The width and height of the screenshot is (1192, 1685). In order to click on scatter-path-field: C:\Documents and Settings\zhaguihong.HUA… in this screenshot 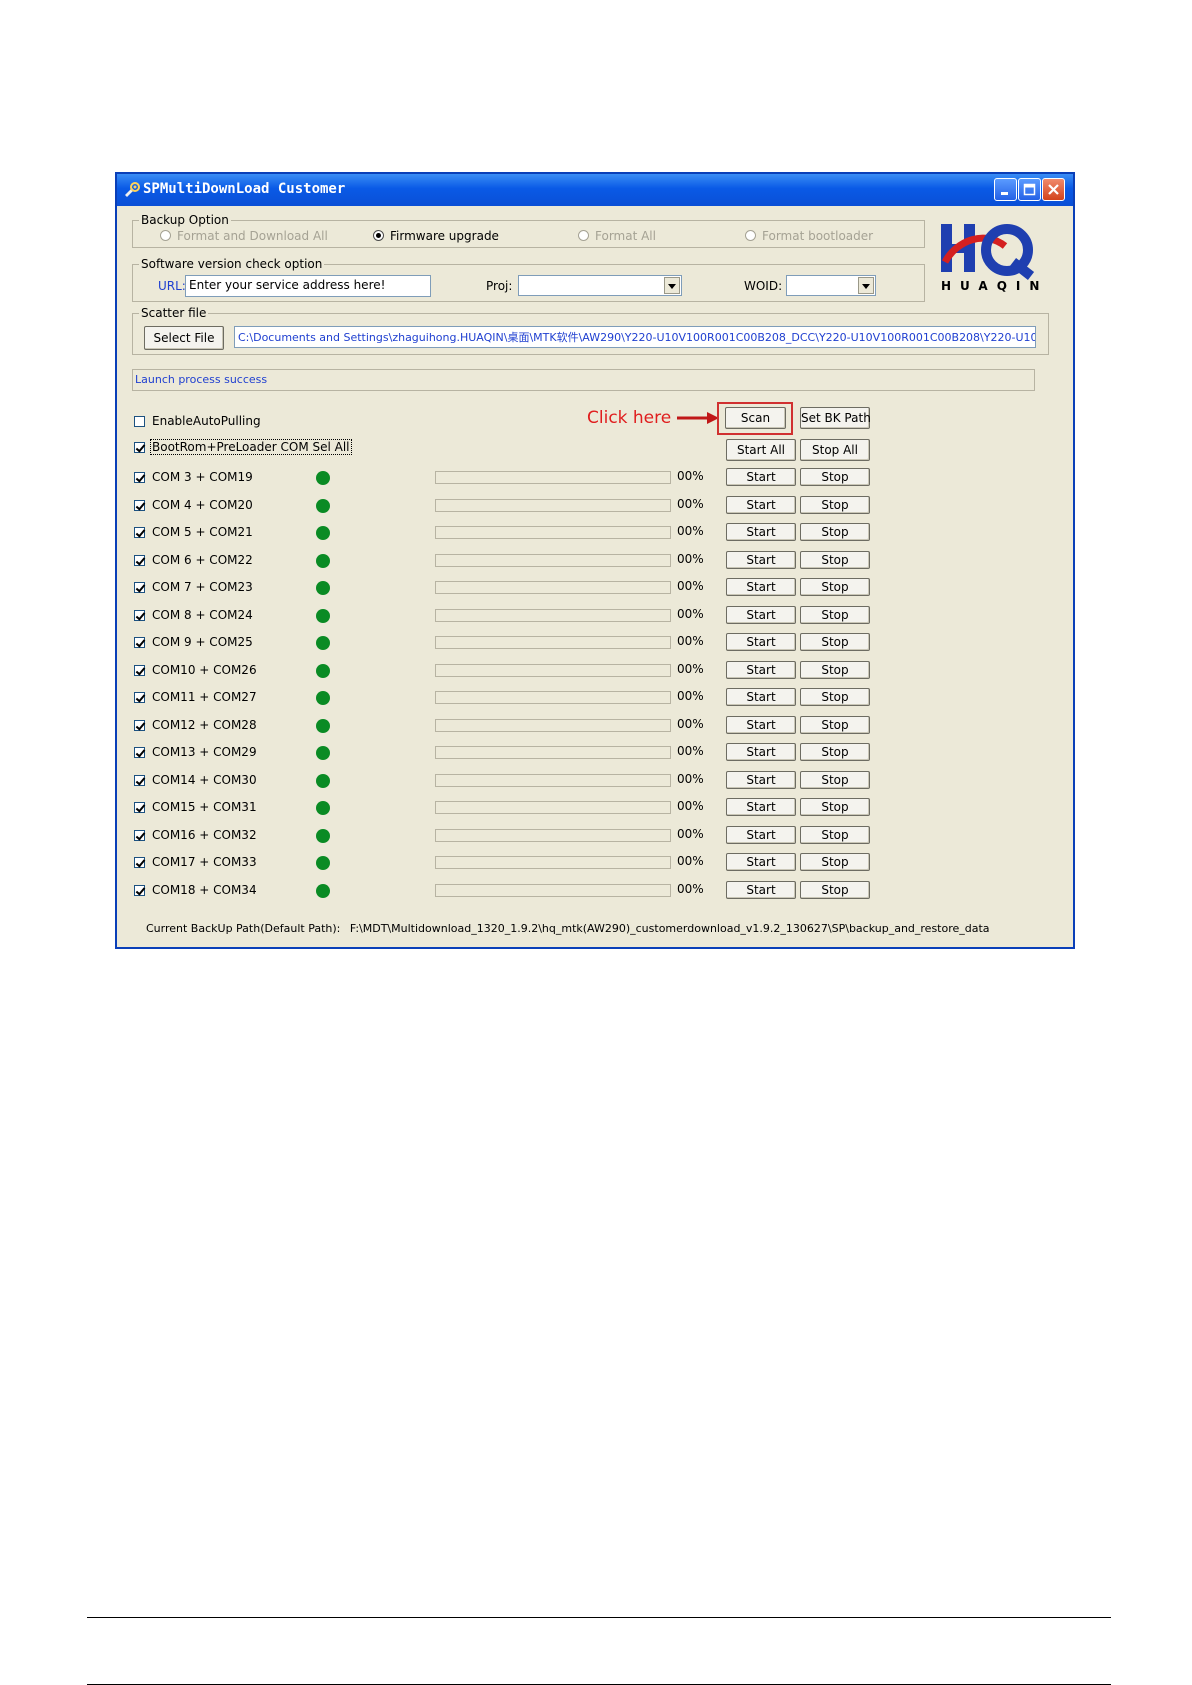, I will do `click(635, 337)`.